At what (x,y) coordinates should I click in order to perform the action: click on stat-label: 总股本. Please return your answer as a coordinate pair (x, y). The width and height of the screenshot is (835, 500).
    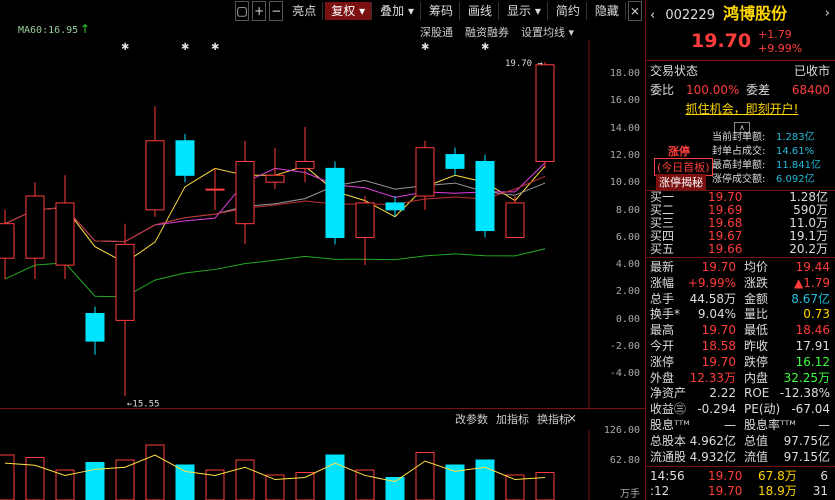
    Looking at the image, I should click on (668, 440).